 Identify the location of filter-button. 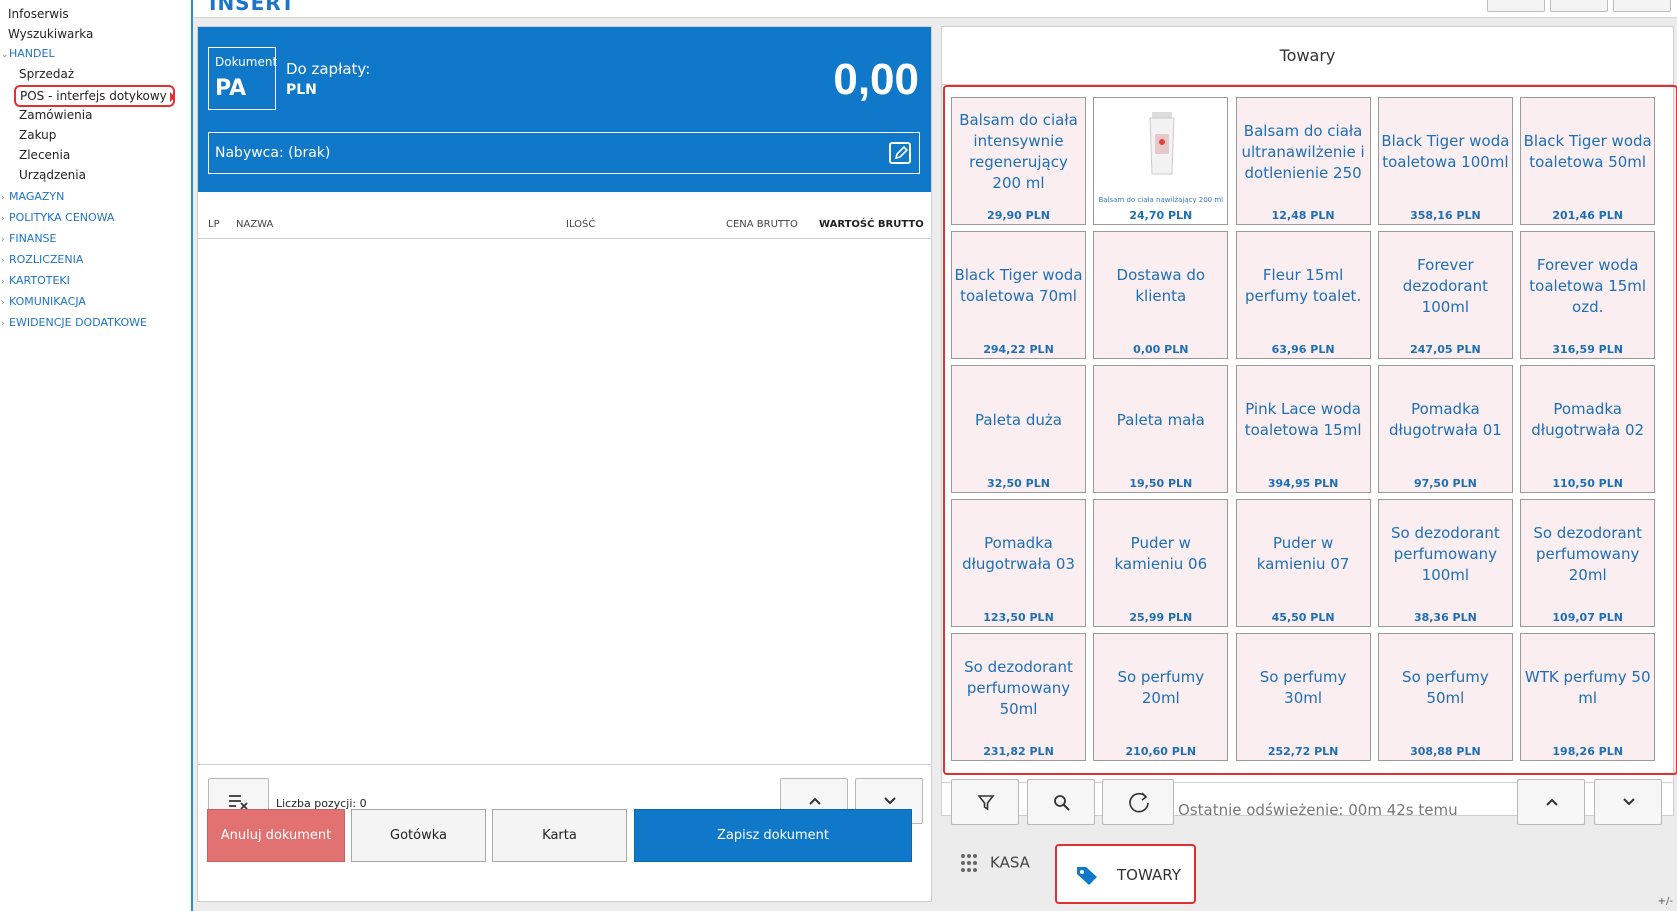
(985, 802).